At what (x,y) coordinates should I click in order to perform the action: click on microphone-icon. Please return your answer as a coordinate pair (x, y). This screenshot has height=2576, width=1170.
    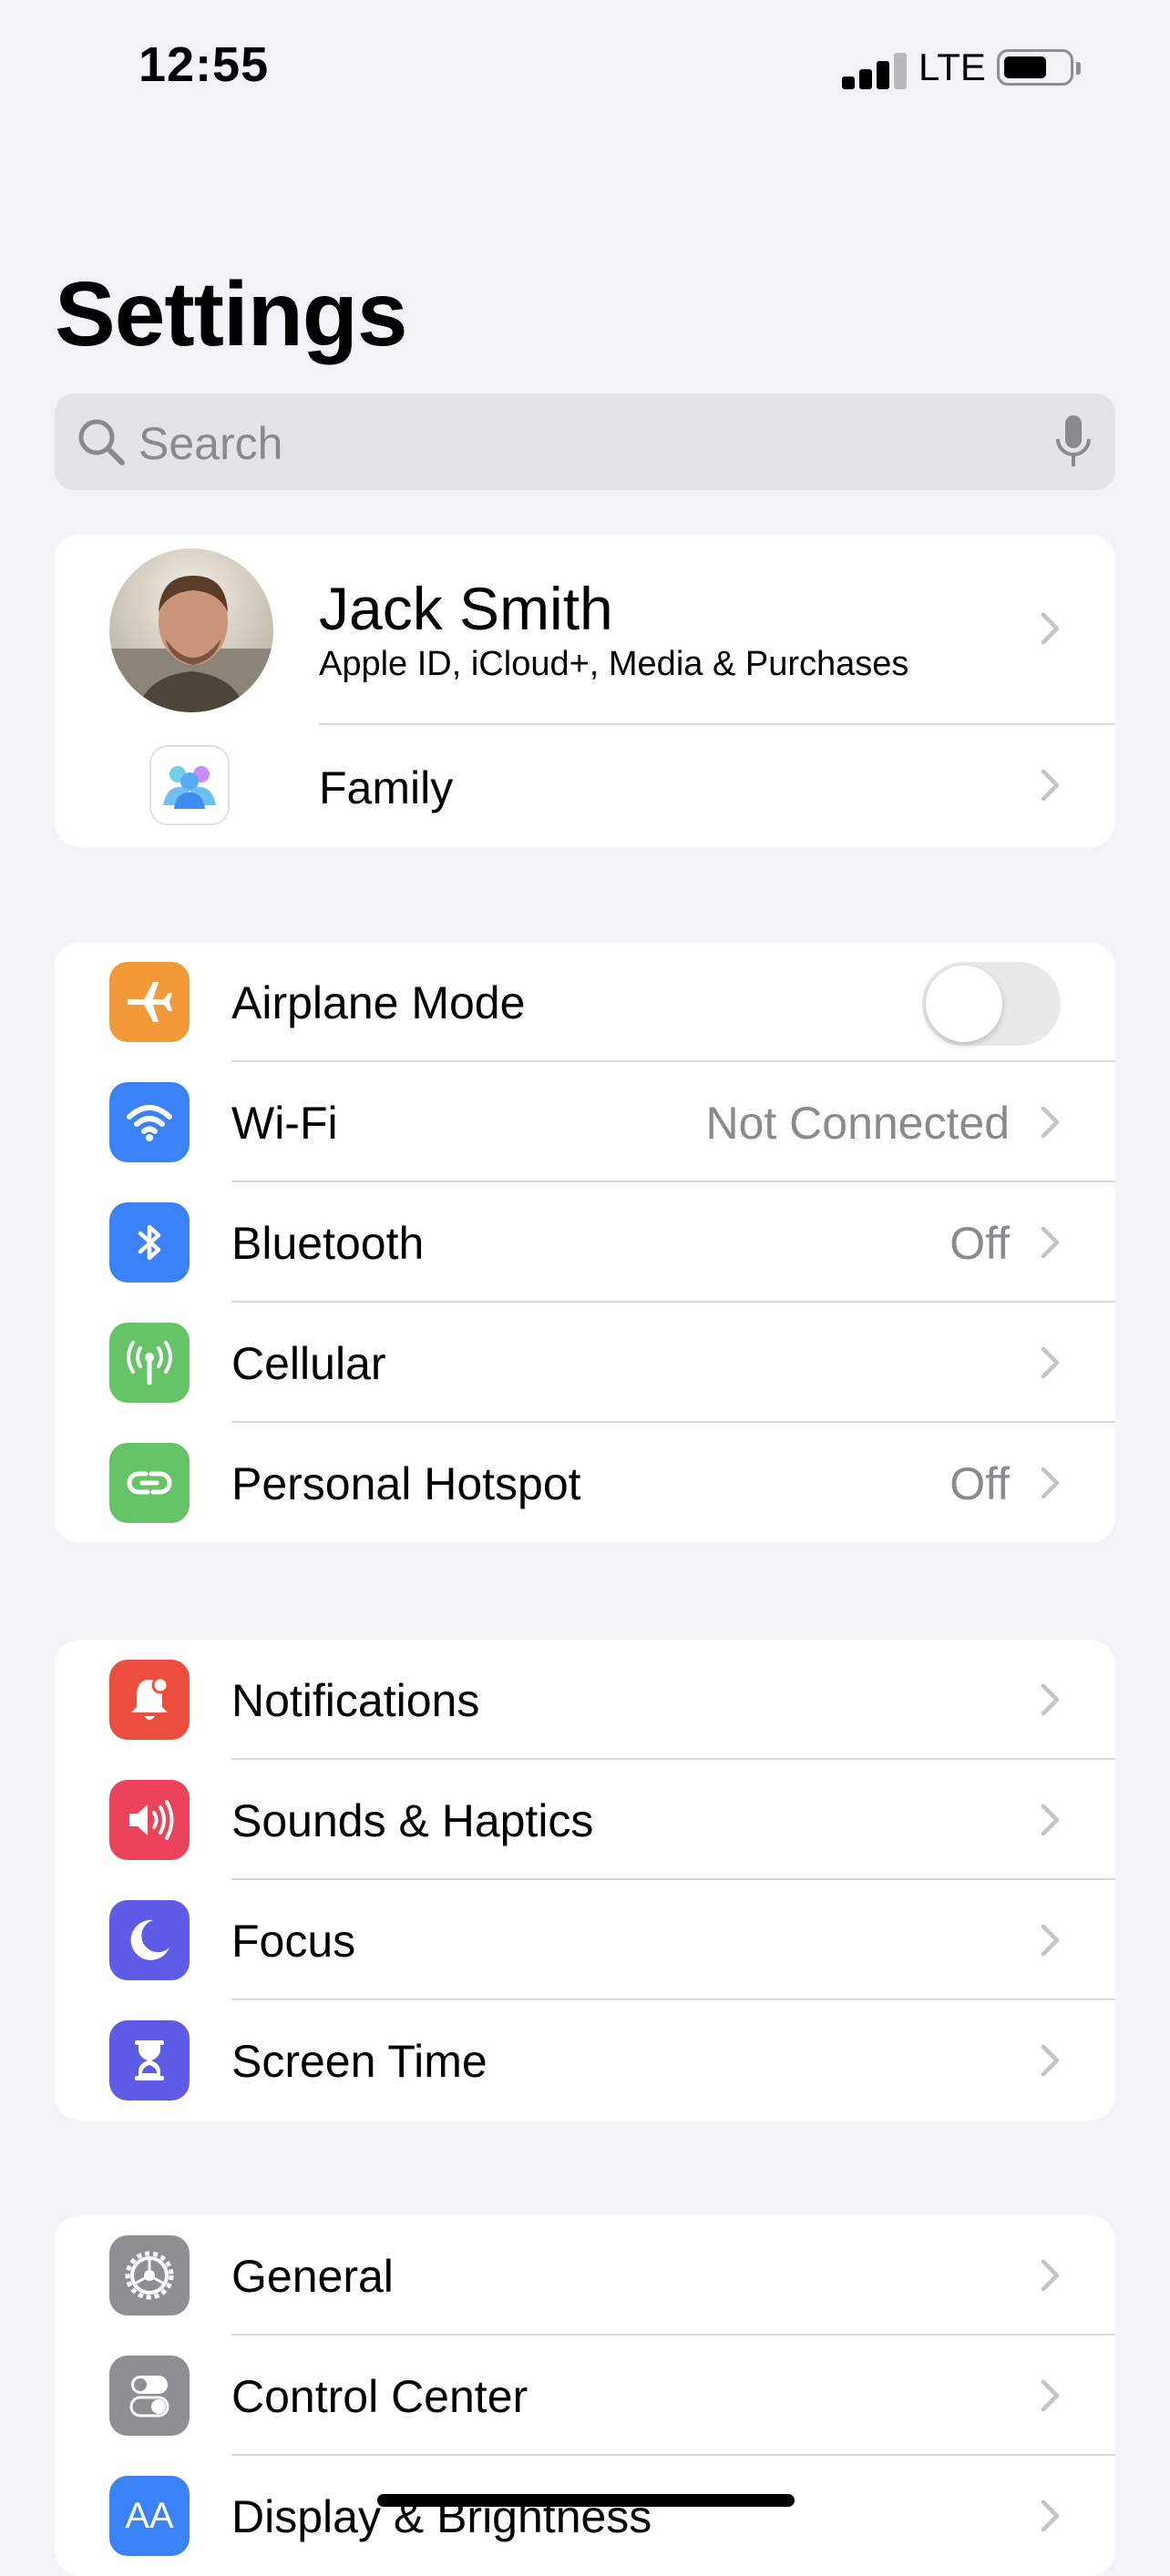
    Looking at the image, I should click on (1073, 442).